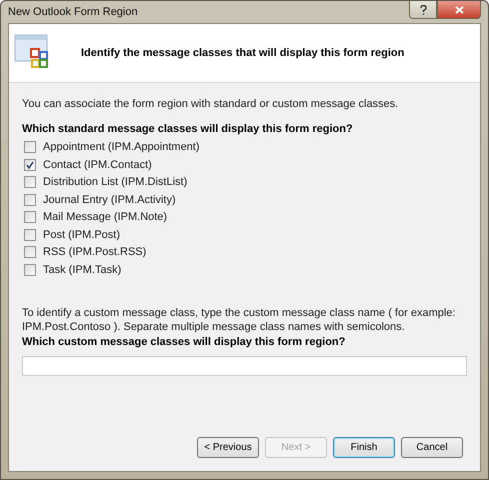 The height and width of the screenshot is (480, 489). Describe the element at coordinates (242, 53) in the screenshot. I see `page-title: Identify the message classes that will display this form region` at that location.